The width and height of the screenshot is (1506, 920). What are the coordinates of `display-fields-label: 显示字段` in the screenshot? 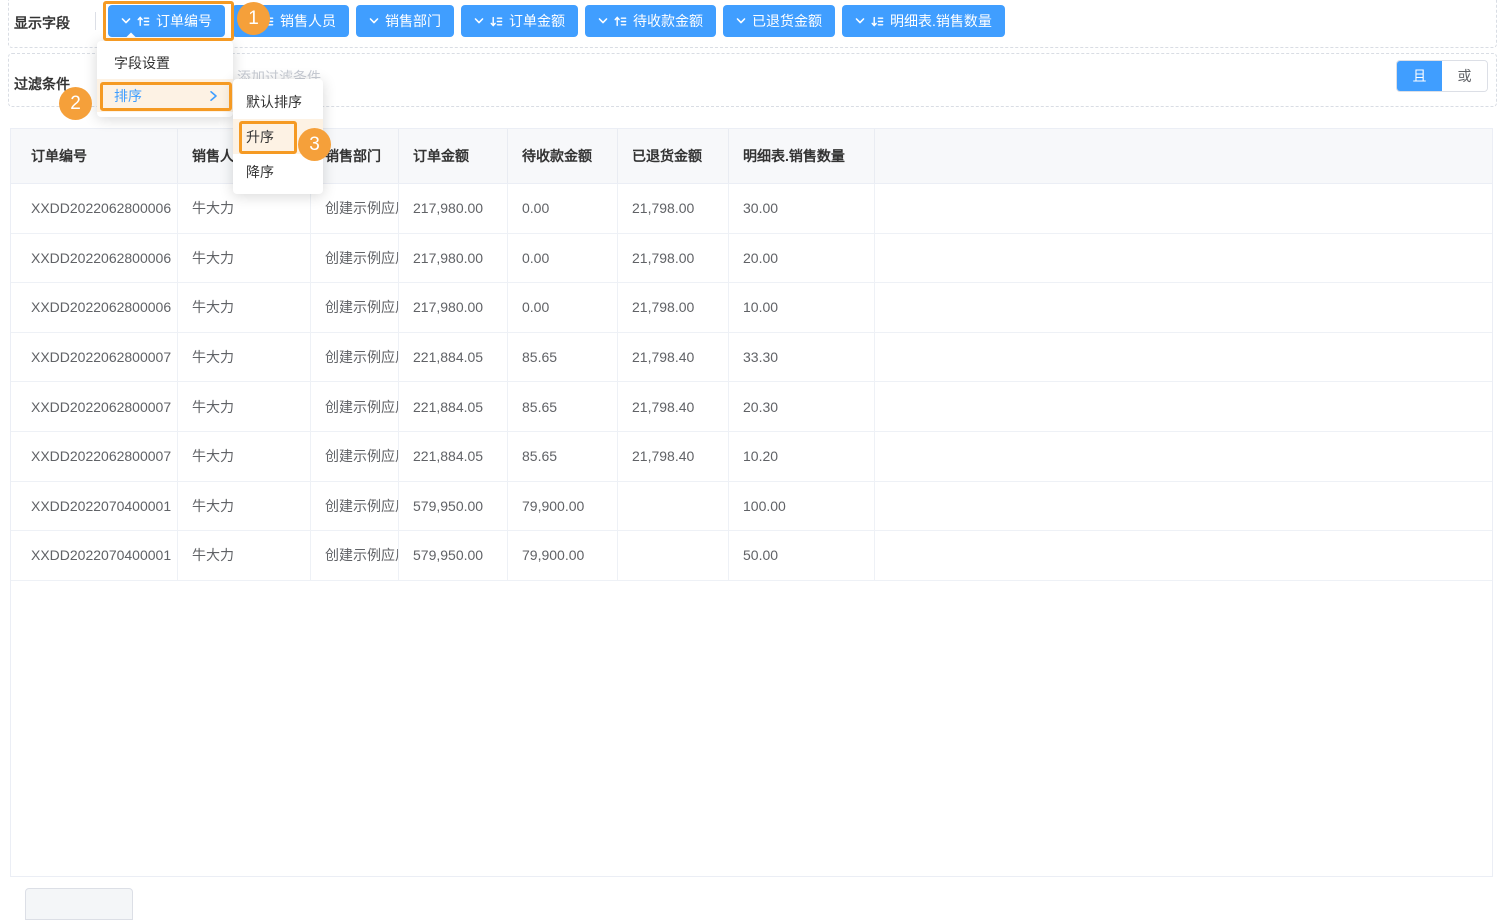 It's located at (42, 23).